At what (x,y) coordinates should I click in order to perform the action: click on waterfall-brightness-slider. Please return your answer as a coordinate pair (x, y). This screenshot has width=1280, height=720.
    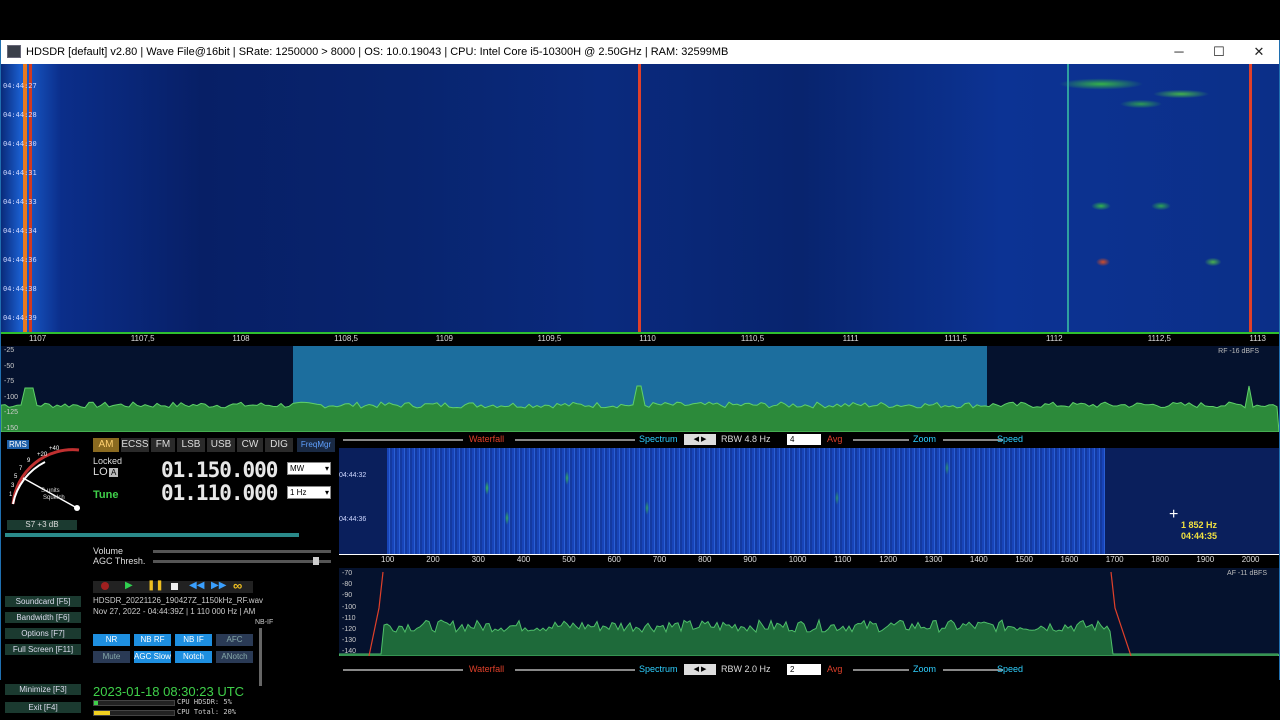
    Looking at the image, I should click on (403, 440).